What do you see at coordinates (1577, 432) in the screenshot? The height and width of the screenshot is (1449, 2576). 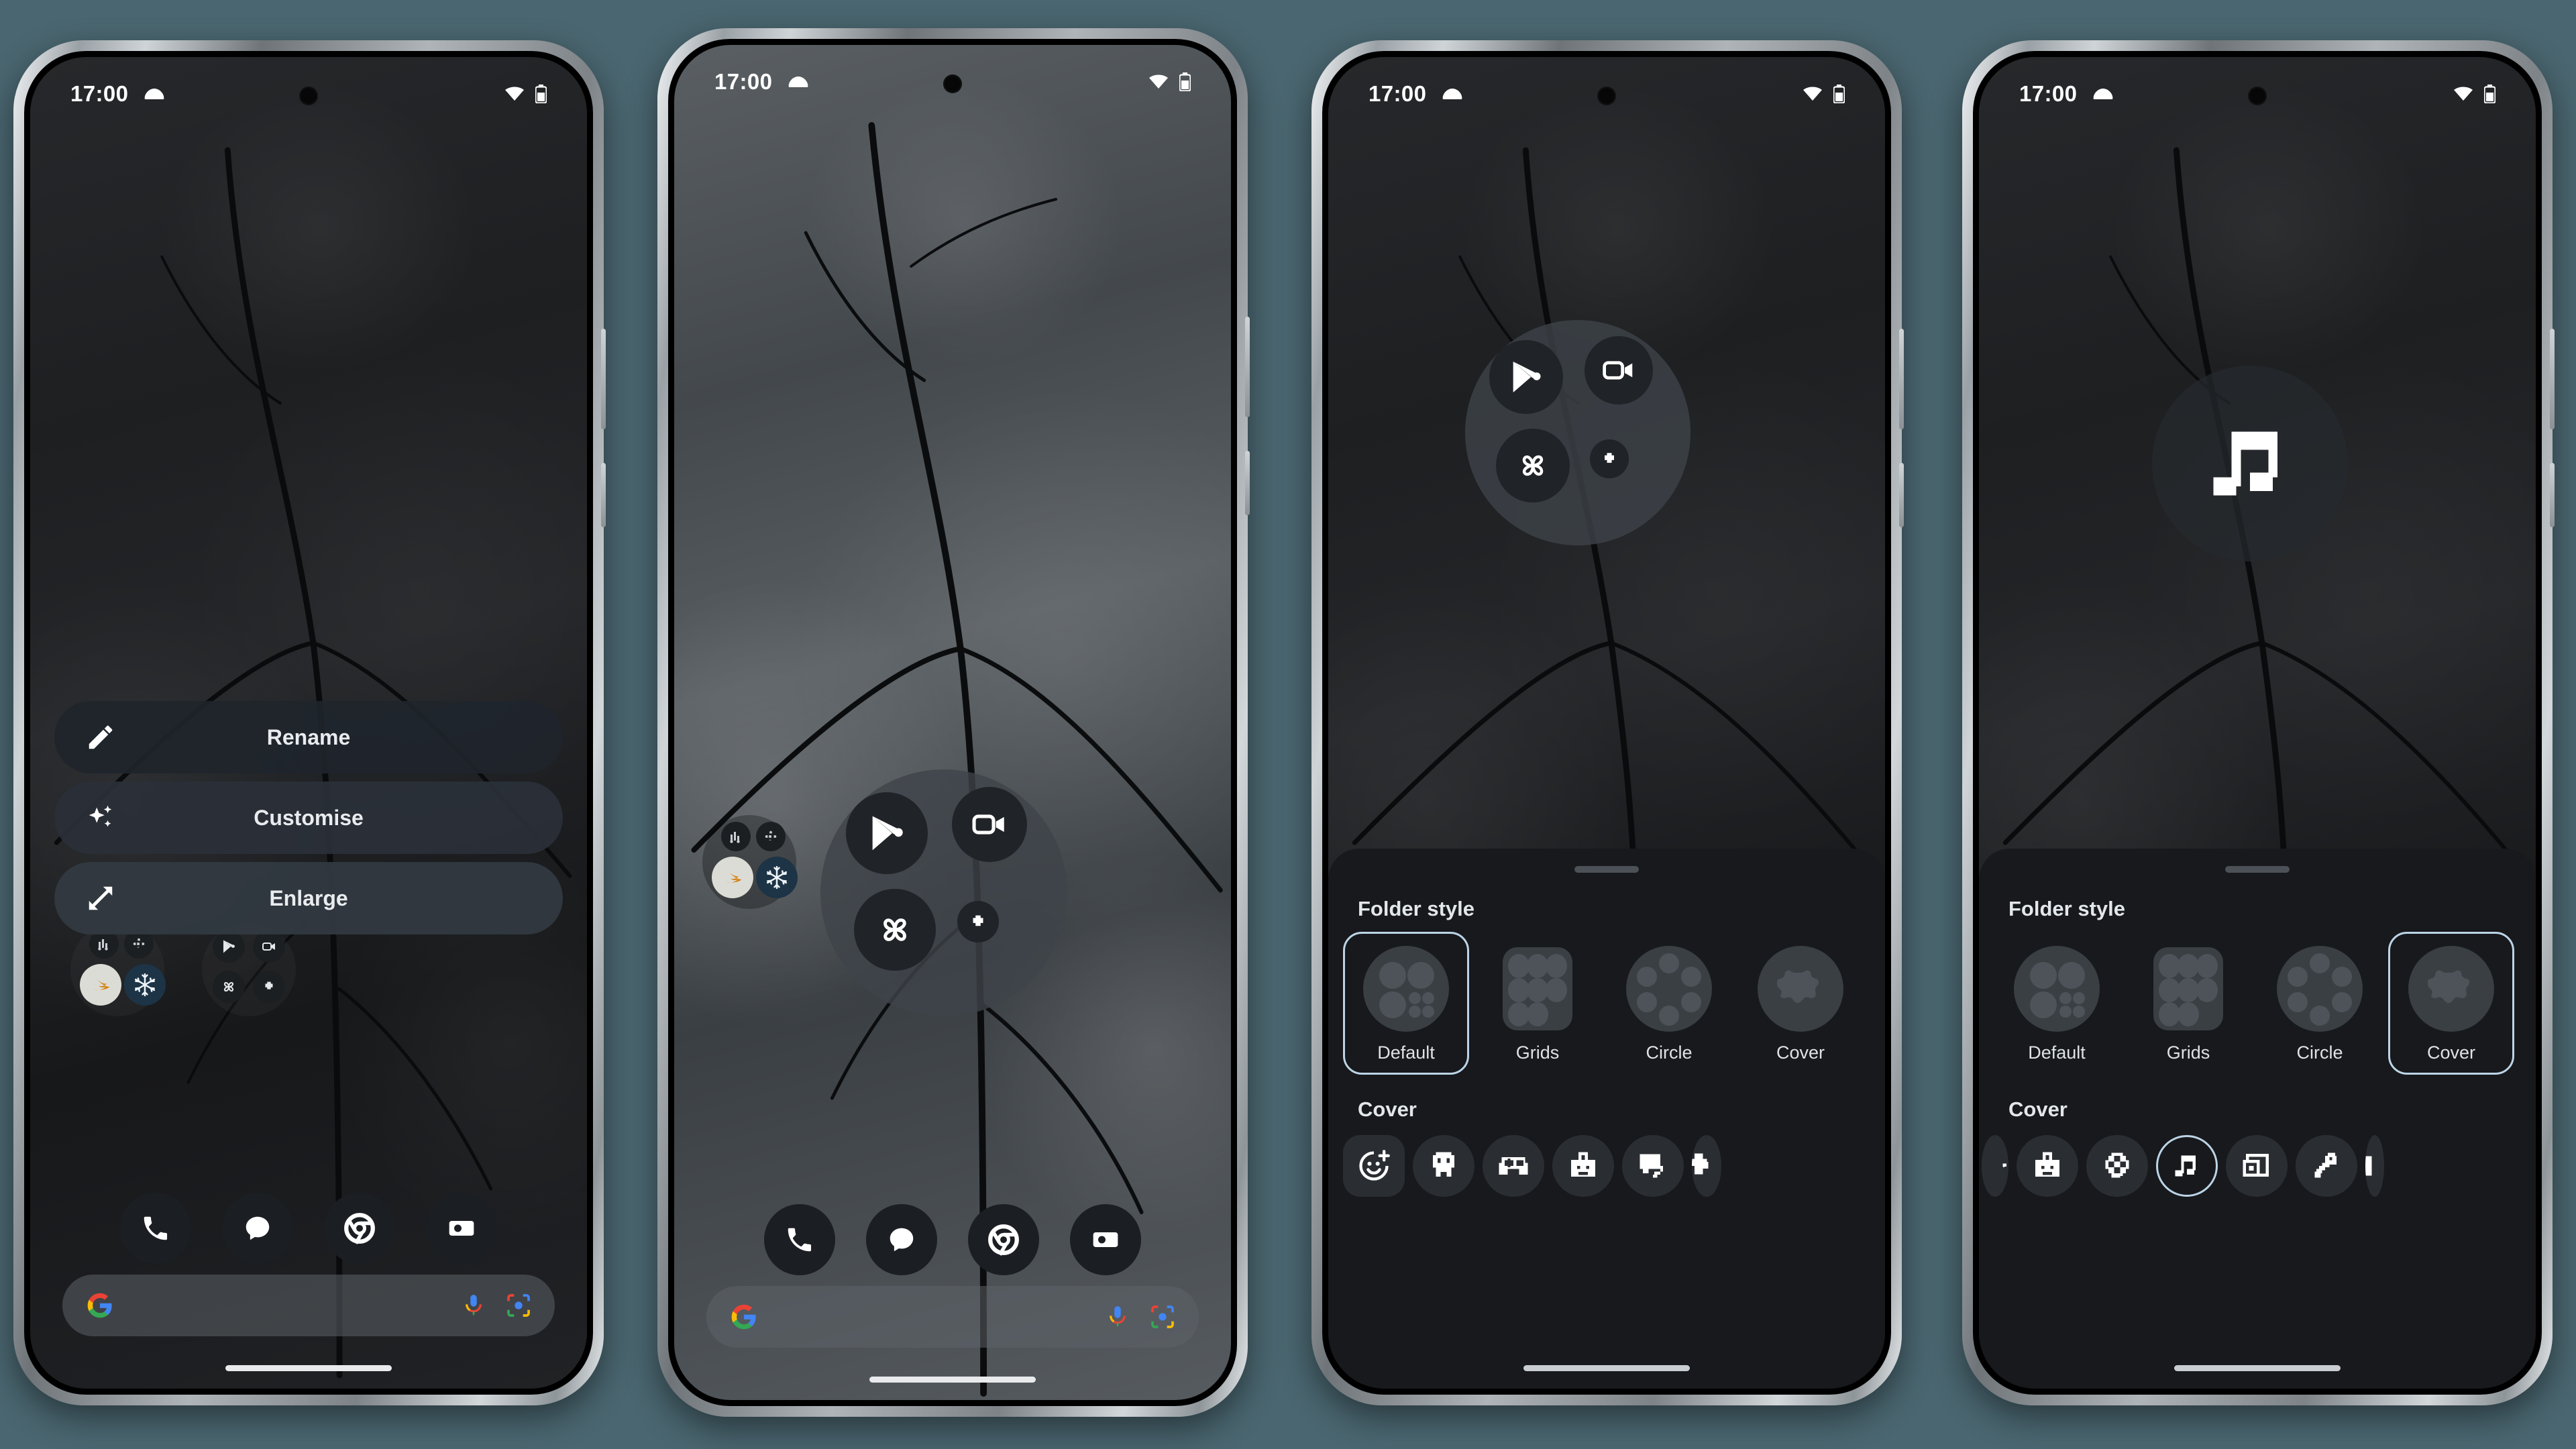 I see `folder-preview-default` at bounding box center [1577, 432].